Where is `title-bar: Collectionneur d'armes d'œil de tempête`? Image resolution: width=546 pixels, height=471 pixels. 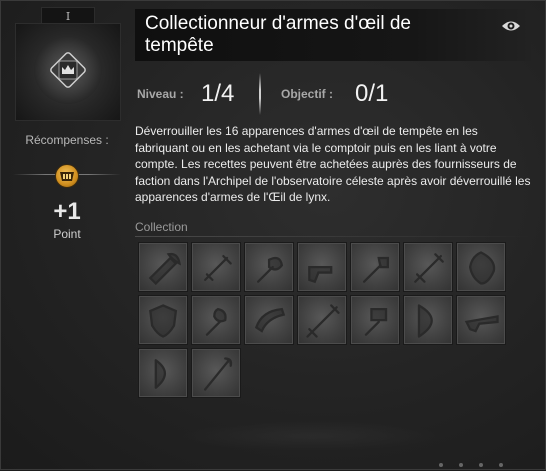 title-bar: Collectionneur d'armes d'œil de tempête is located at coordinates (333, 35).